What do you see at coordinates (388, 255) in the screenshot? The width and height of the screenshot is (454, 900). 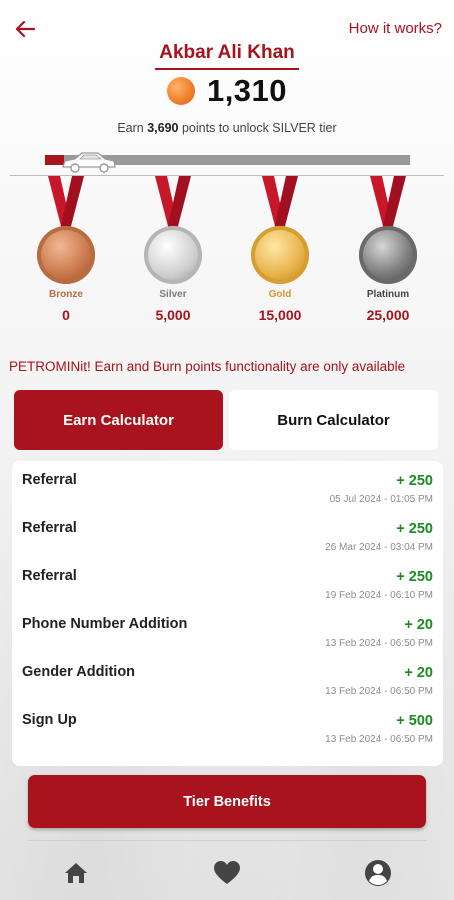 I see `platinum-medal-icon` at bounding box center [388, 255].